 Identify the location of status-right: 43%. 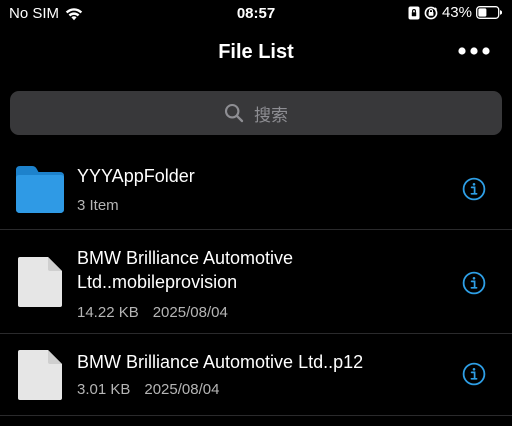
(455, 12).